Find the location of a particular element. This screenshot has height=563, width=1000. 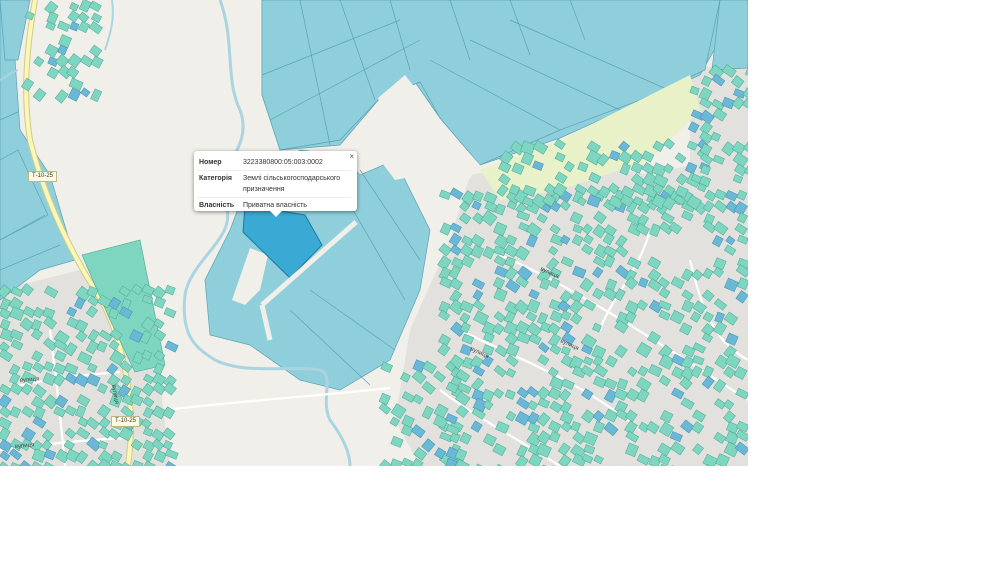

ownership-label: Власність is located at coordinates (219, 205).